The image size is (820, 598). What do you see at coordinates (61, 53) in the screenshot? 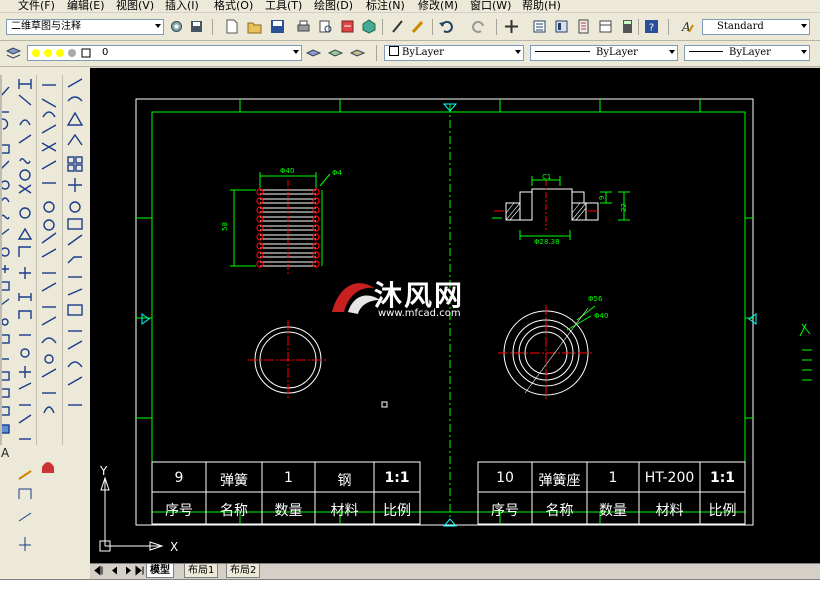
I see `layer-state-icons` at bounding box center [61, 53].